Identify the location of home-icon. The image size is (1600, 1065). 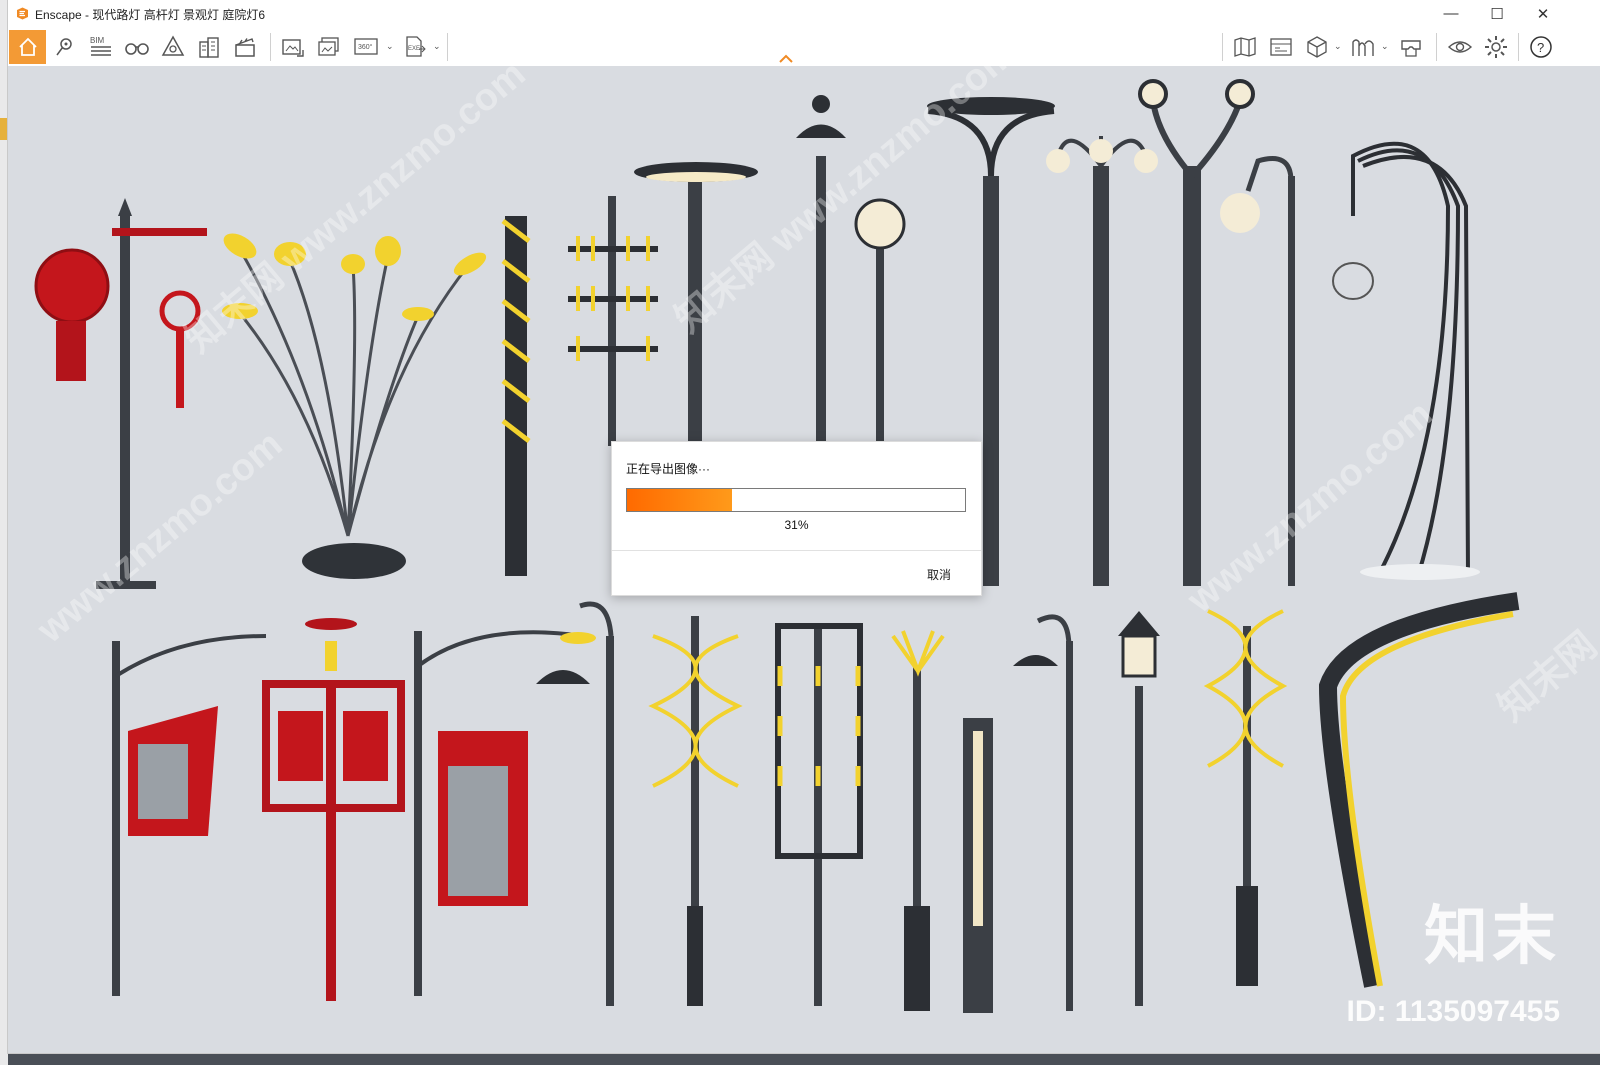
(27, 46).